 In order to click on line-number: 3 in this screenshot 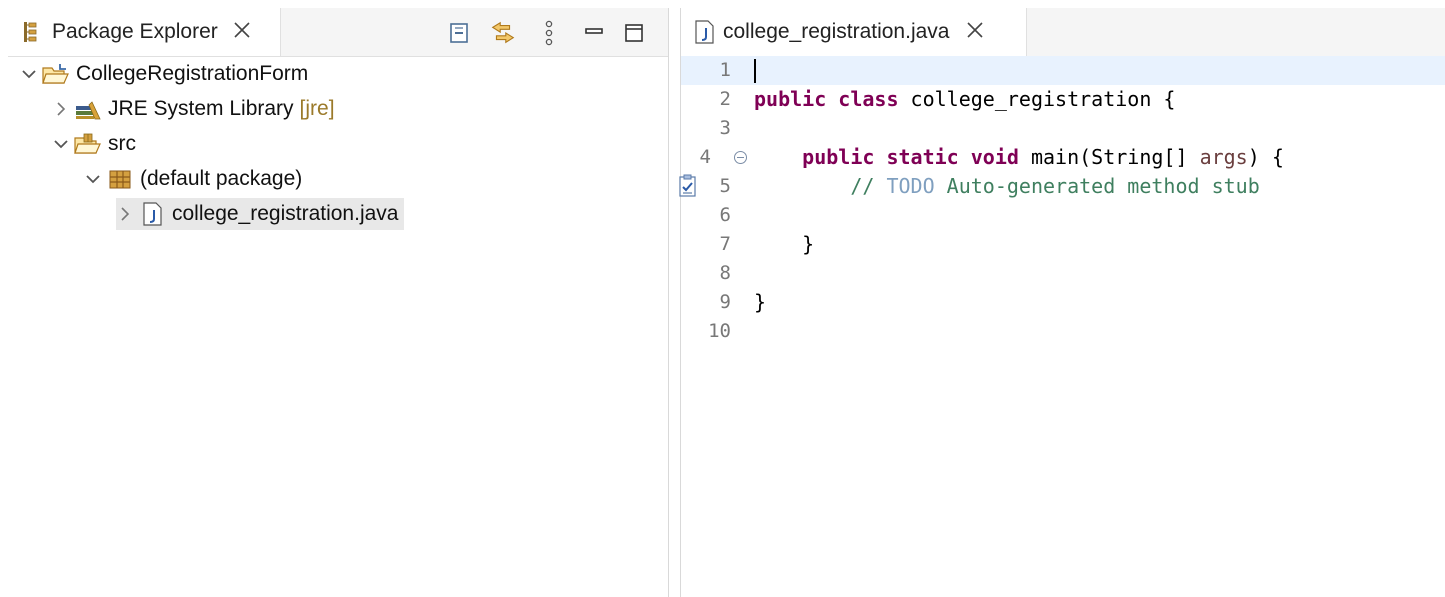, I will do `click(725, 128)`.